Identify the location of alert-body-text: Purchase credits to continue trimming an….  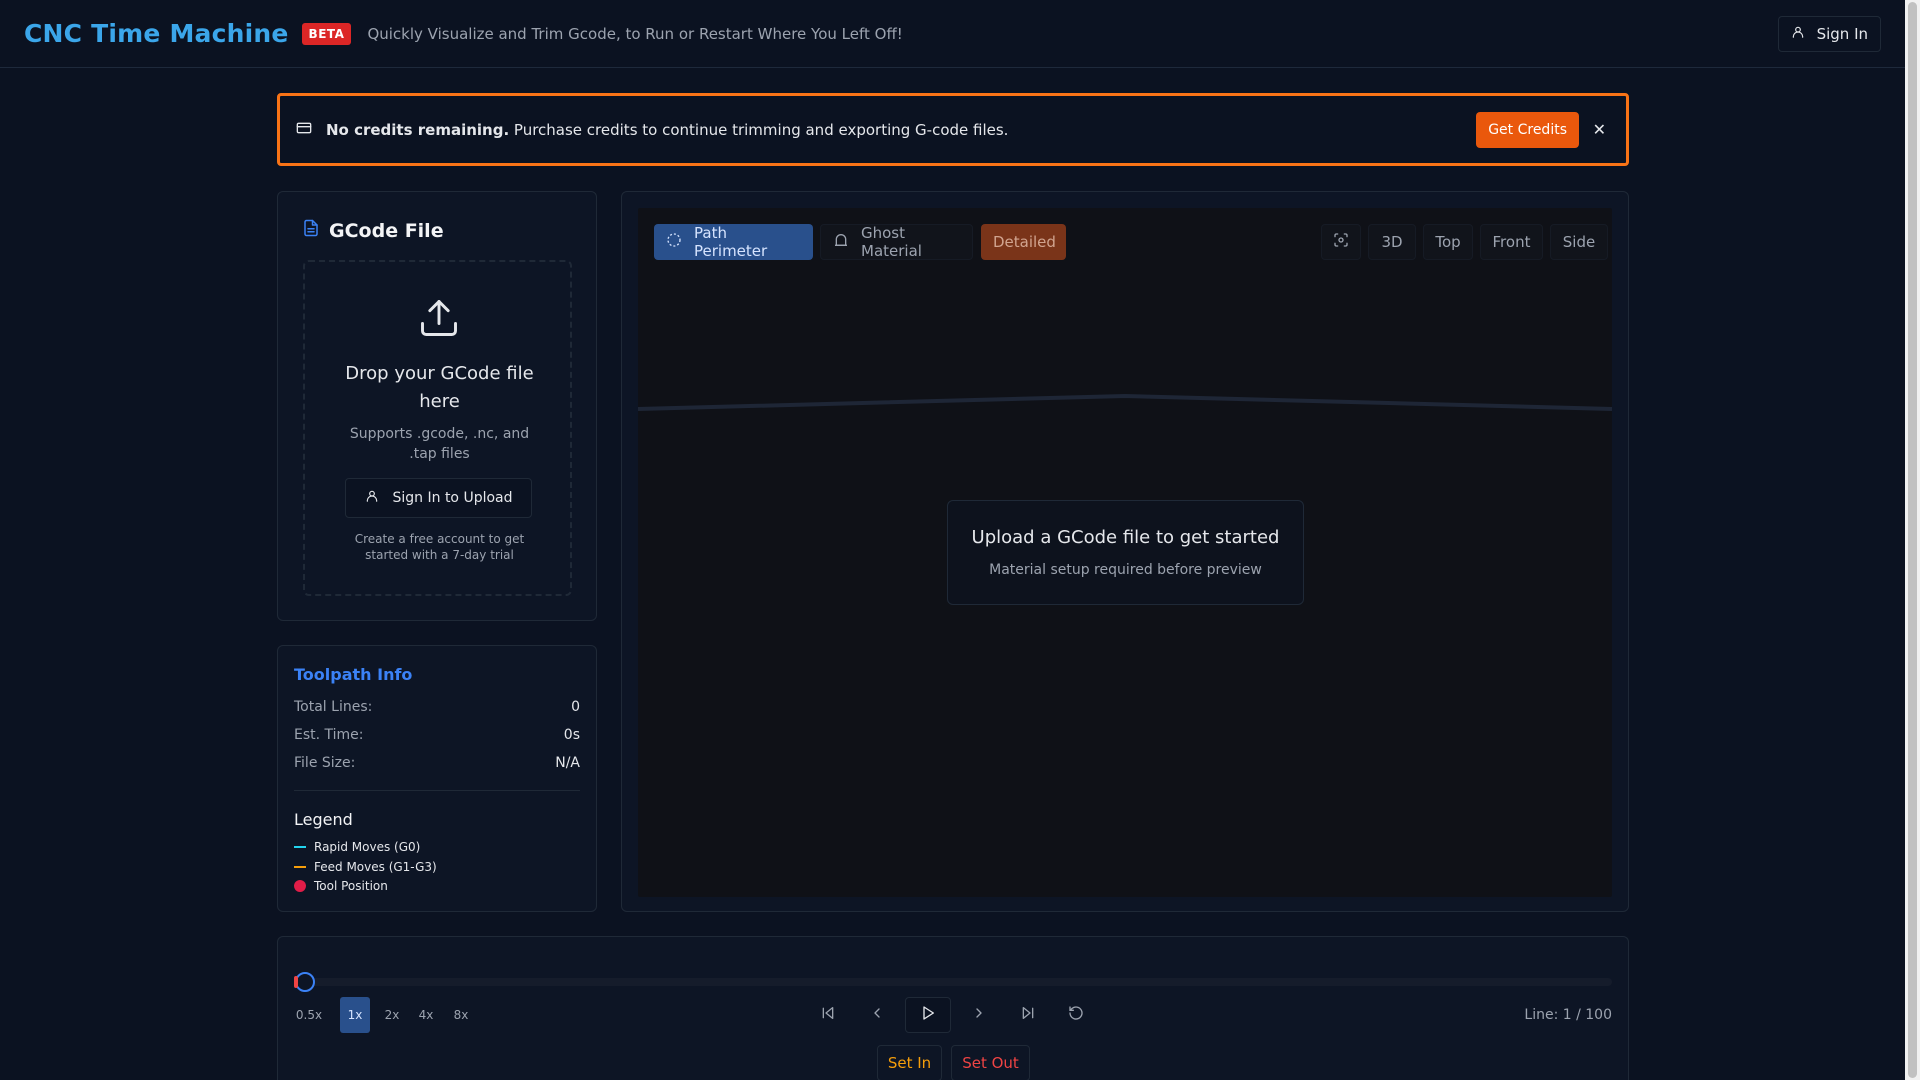
(759, 129).